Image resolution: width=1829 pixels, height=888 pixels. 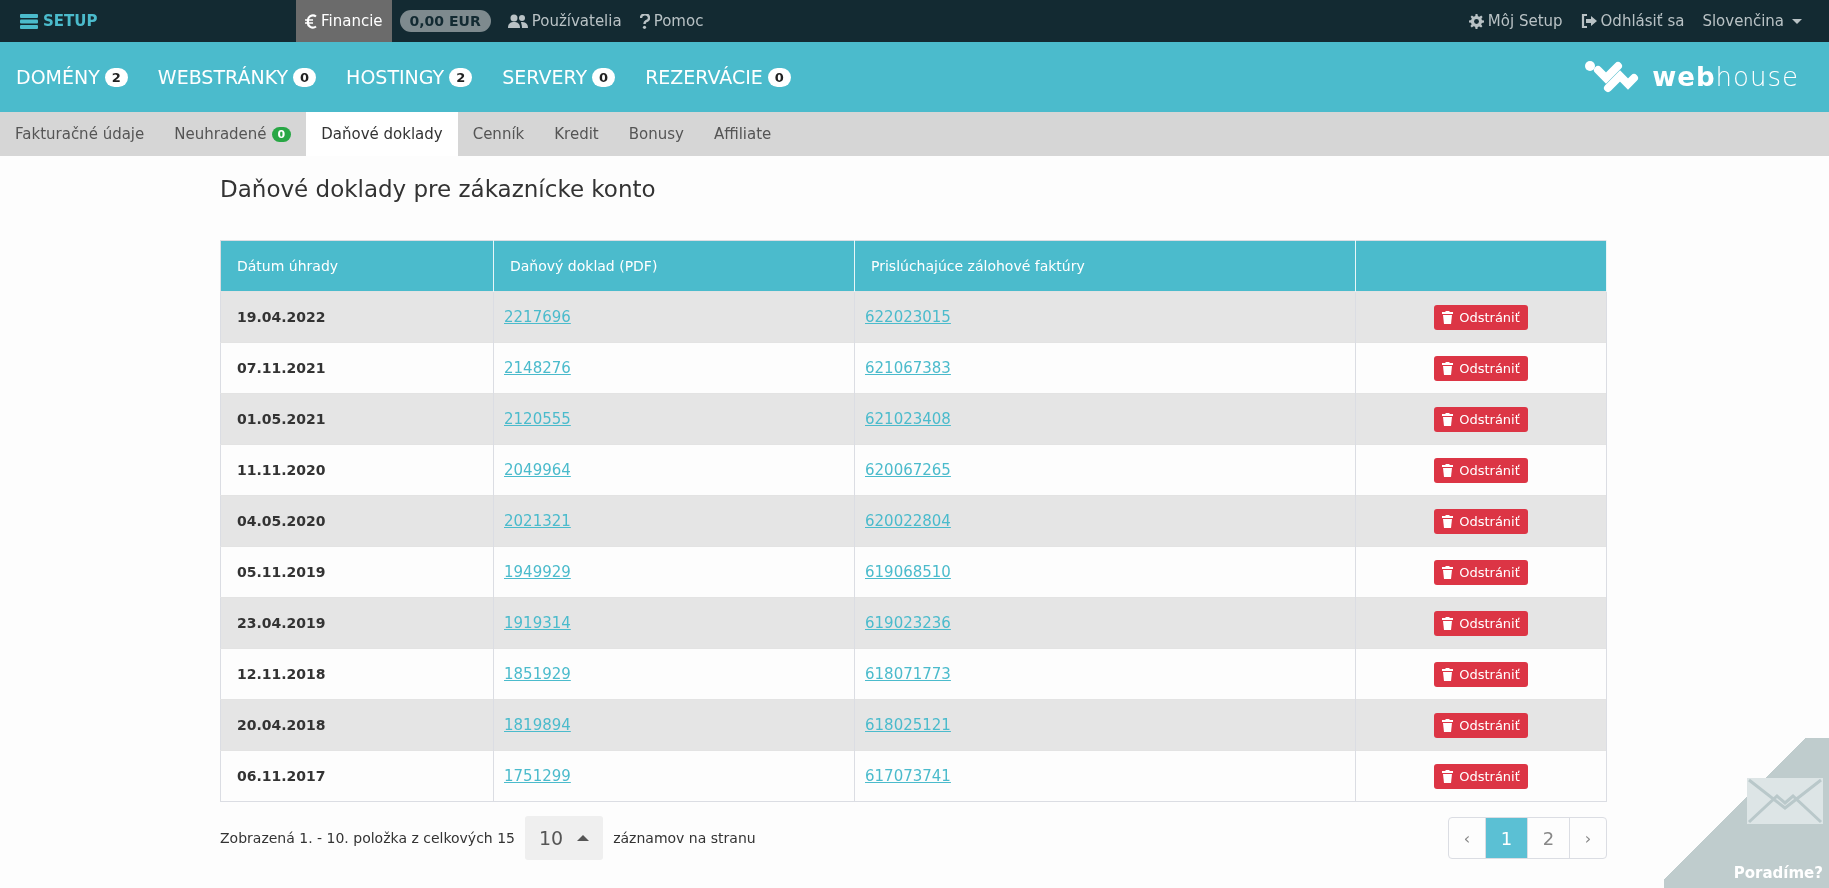 What do you see at coordinates (357, 470) in the screenshot?
I see `table-cell: 11.11.2020` at bounding box center [357, 470].